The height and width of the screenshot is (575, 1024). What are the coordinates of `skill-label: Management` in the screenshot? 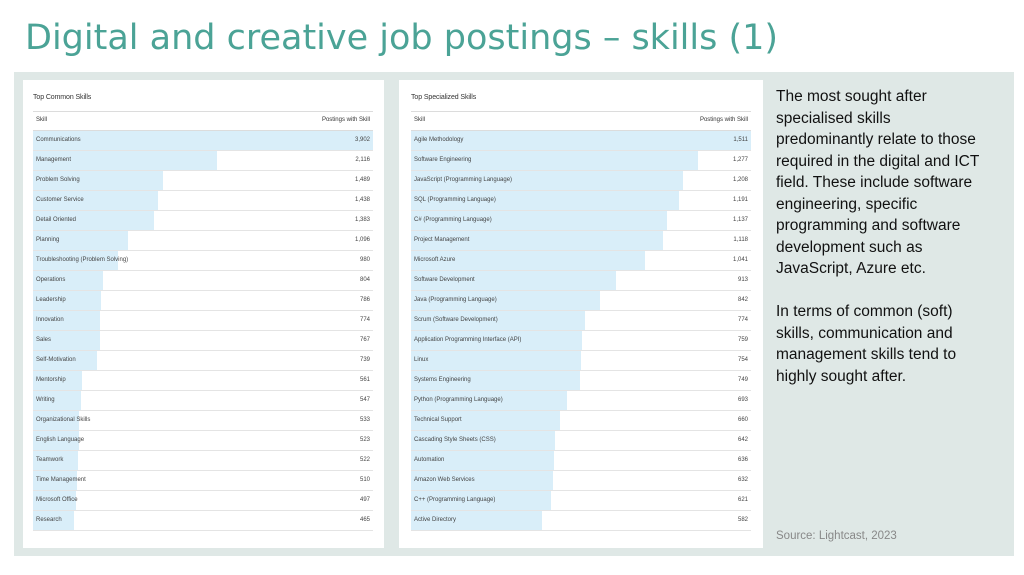 It's located at (54, 160).